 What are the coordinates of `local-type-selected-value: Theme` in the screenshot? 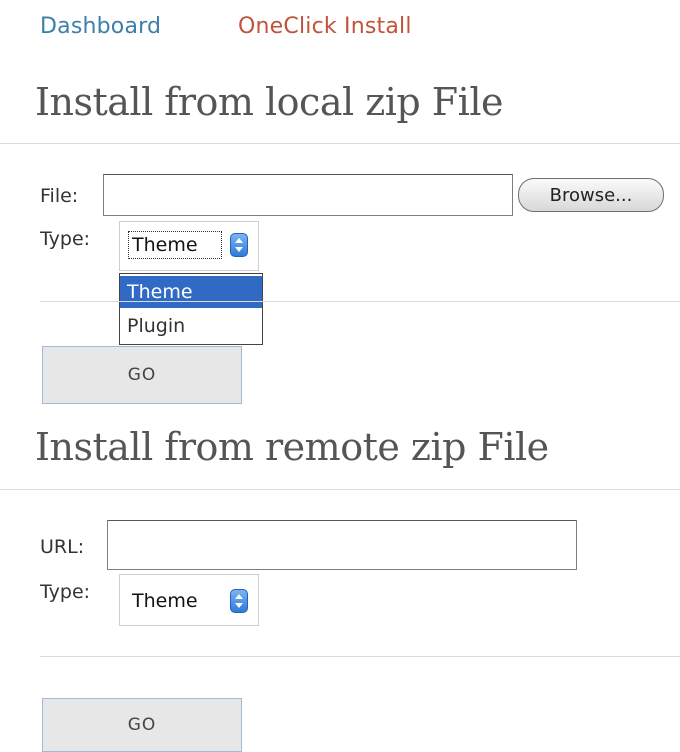 It's located at (165, 245).